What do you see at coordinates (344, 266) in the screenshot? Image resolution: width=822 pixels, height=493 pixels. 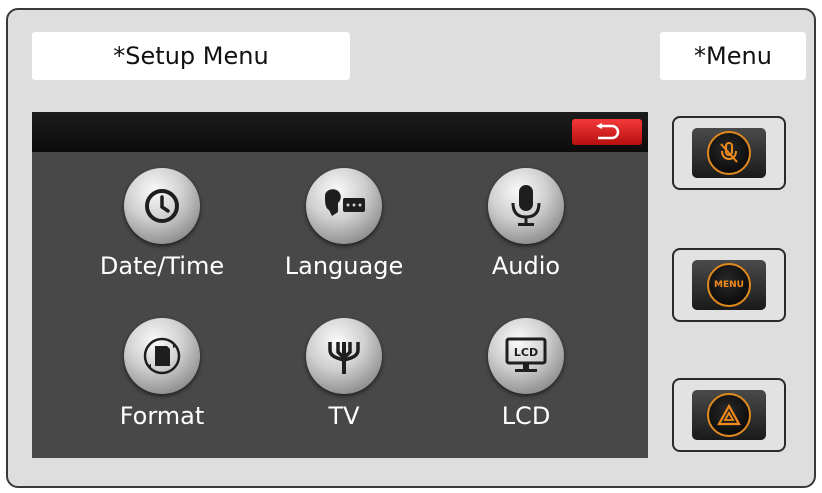 I see `app-label: Language` at bounding box center [344, 266].